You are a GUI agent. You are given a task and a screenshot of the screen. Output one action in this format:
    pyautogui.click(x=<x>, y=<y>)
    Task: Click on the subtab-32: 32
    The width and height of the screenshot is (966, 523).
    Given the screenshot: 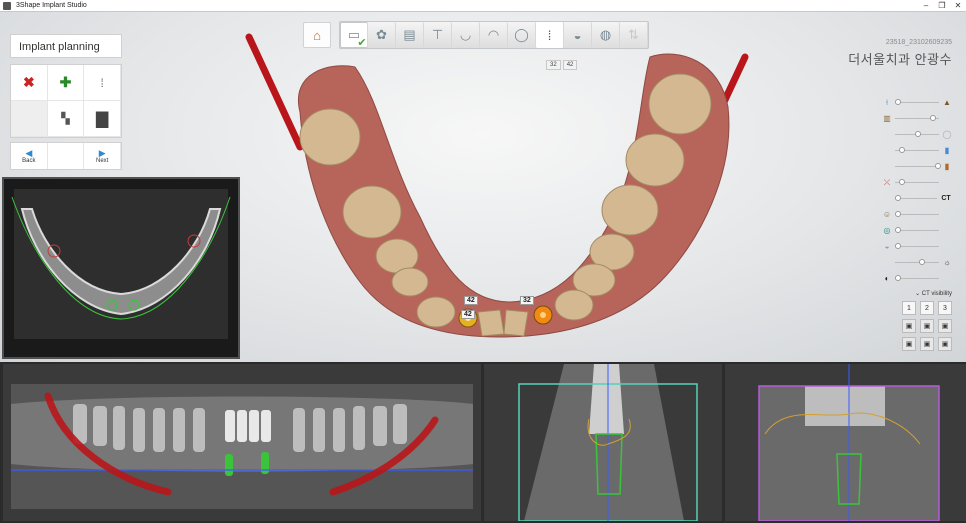 What is the action you would take?
    pyautogui.click(x=553, y=65)
    